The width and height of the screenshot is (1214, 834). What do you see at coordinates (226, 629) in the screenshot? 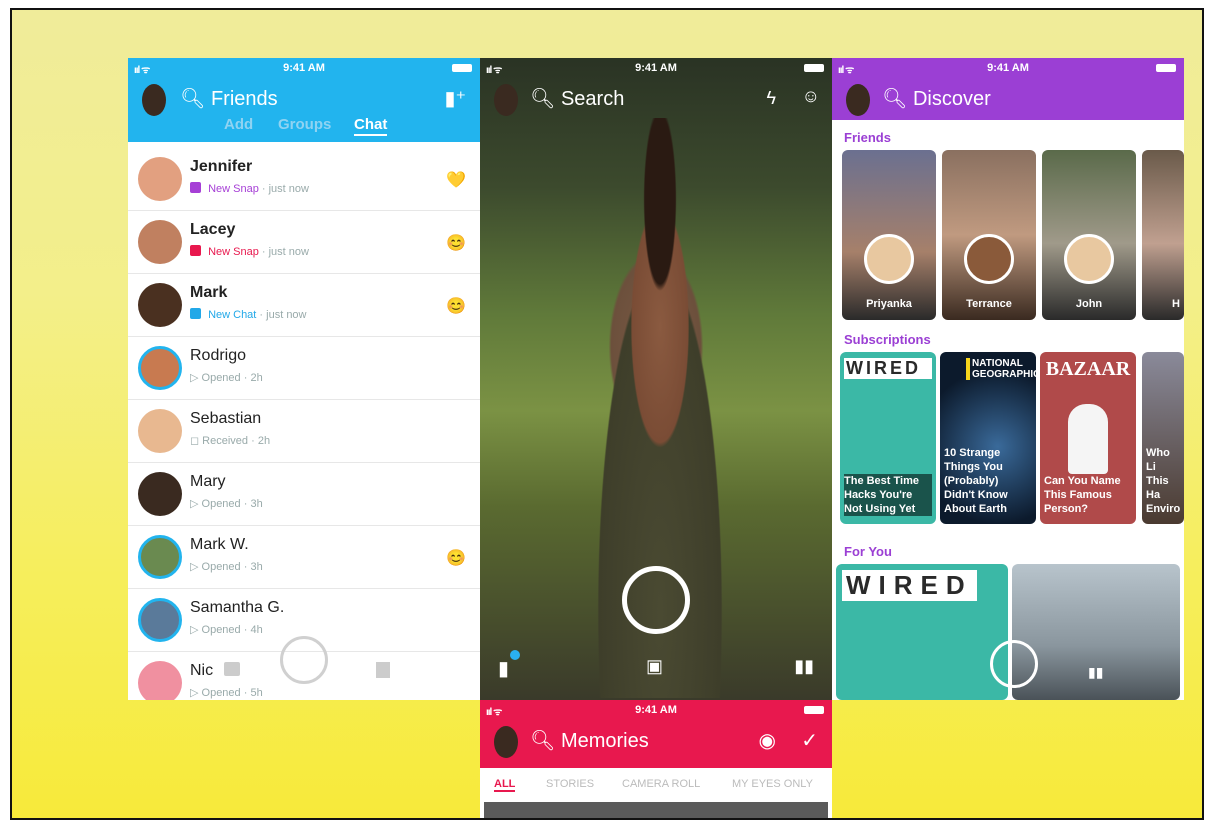
I see `chat-status: ▷ Opened · 4h` at bounding box center [226, 629].